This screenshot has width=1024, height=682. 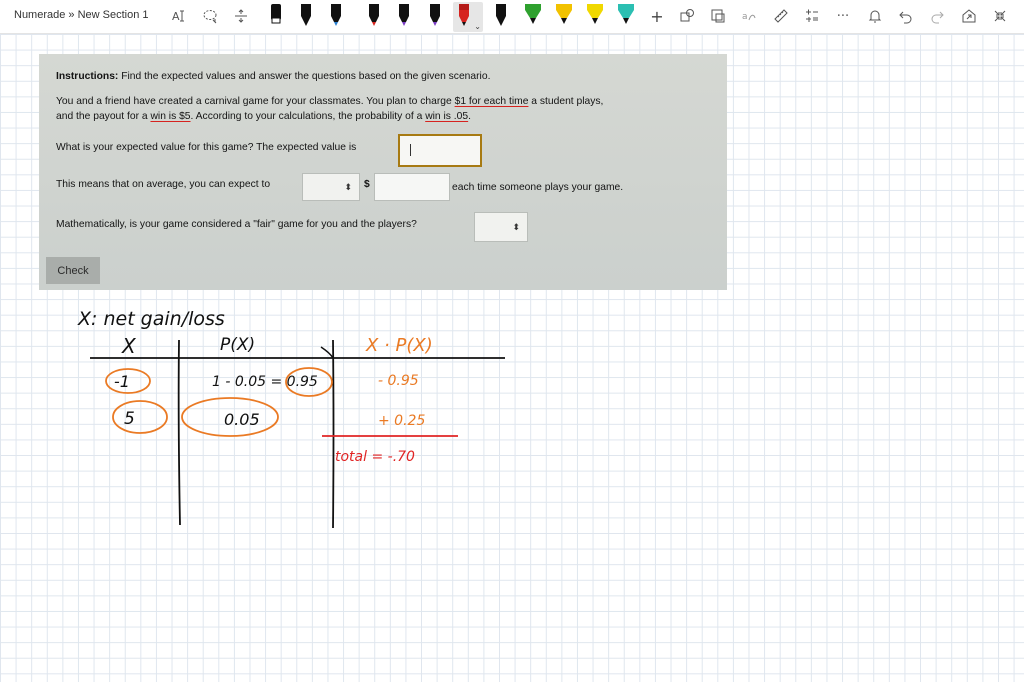 What do you see at coordinates (398, 381) in the screenshot?
I see `row1-xpx: - 0.95` at bounding box center [398, 381].